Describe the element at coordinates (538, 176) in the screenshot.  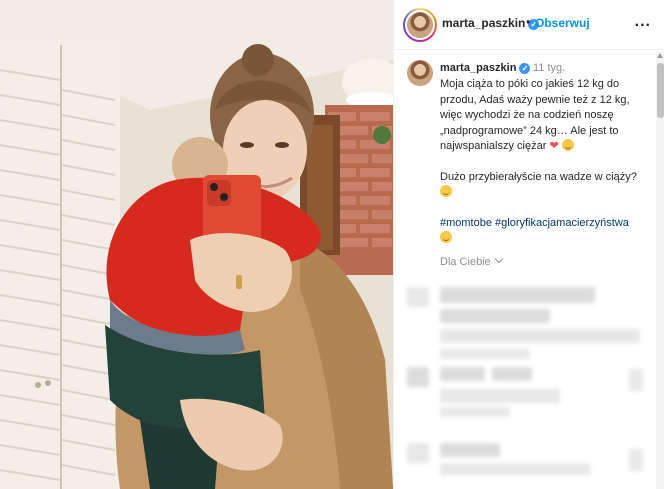
I see `caption-question: Dużo przybierałyście na wadze w ciąży?` at that location.